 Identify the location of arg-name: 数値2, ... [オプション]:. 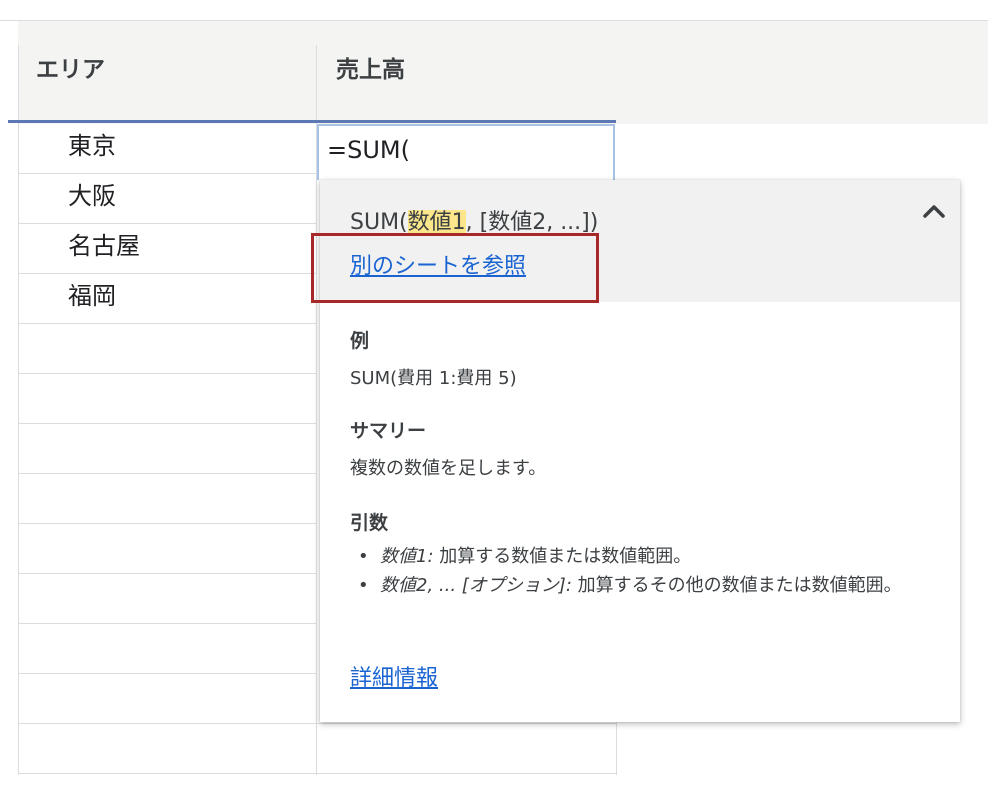
(476, 585).